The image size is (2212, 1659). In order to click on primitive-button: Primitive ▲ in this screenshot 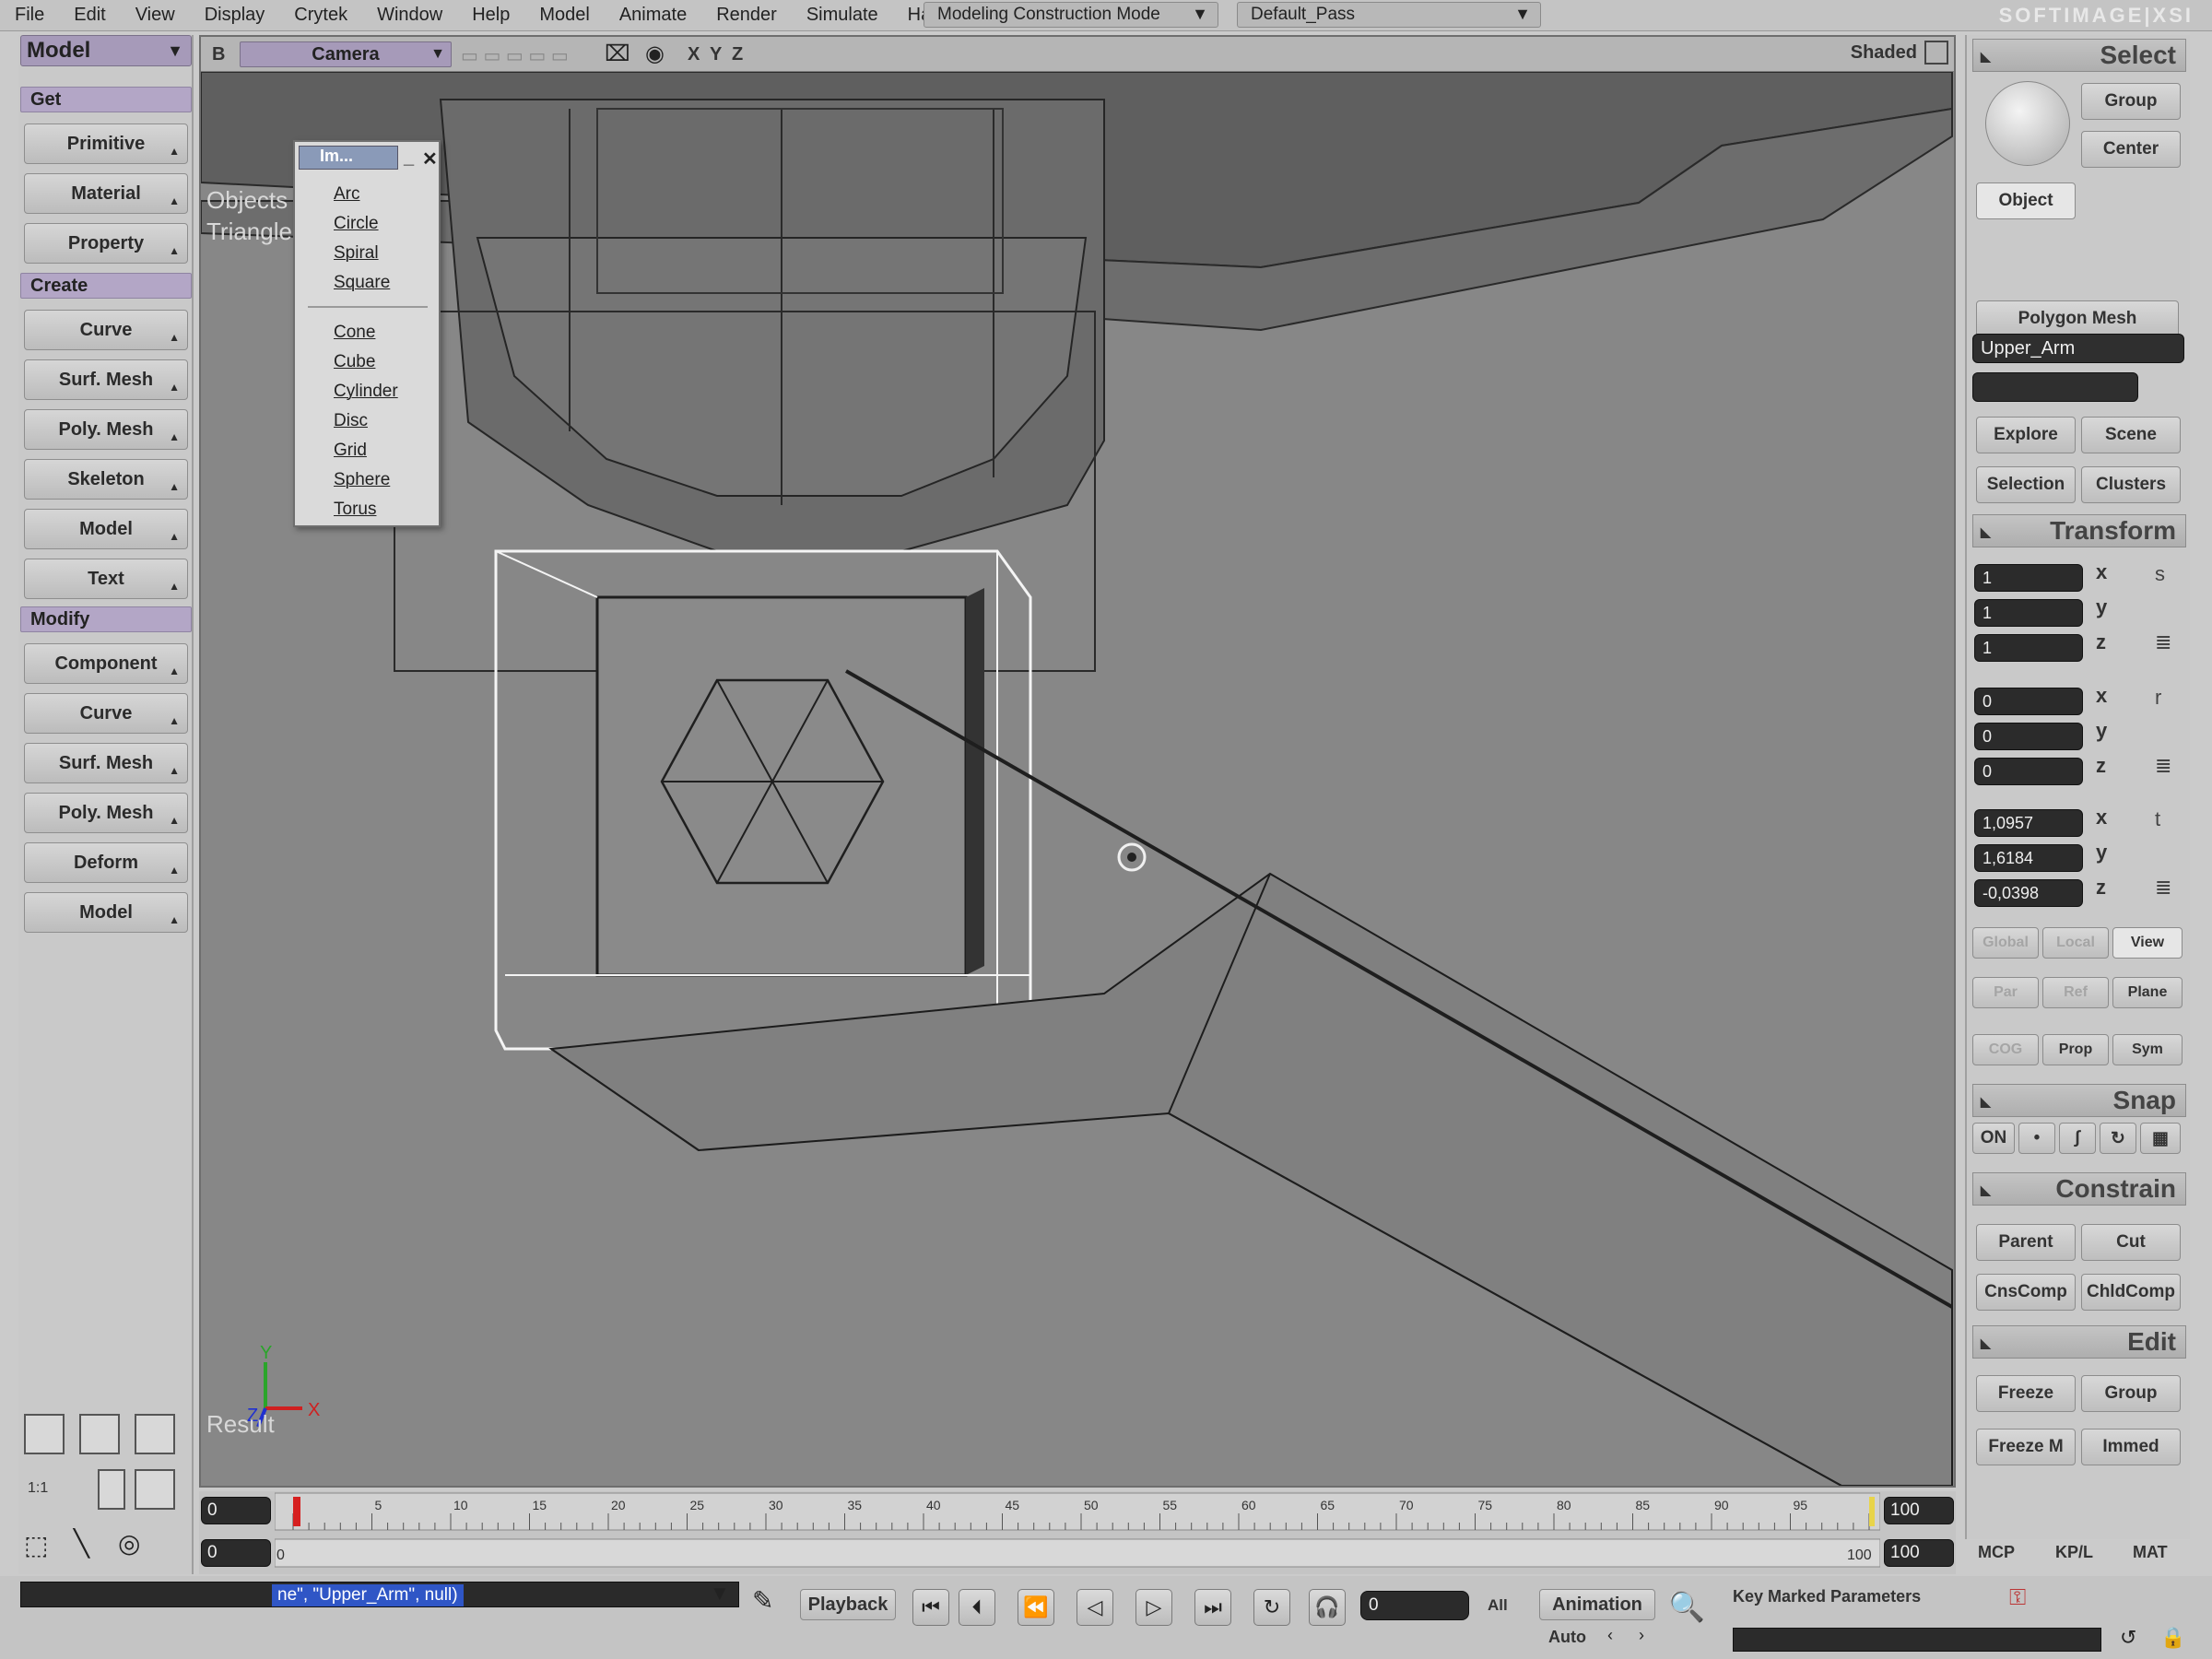, I will do `click(106, 144)`.